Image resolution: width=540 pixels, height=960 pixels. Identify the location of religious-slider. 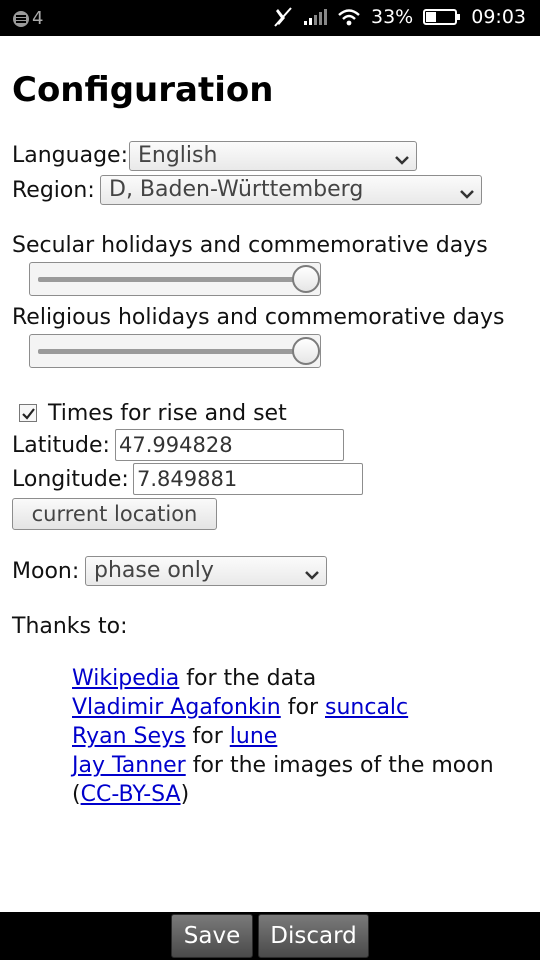
(175, 351).